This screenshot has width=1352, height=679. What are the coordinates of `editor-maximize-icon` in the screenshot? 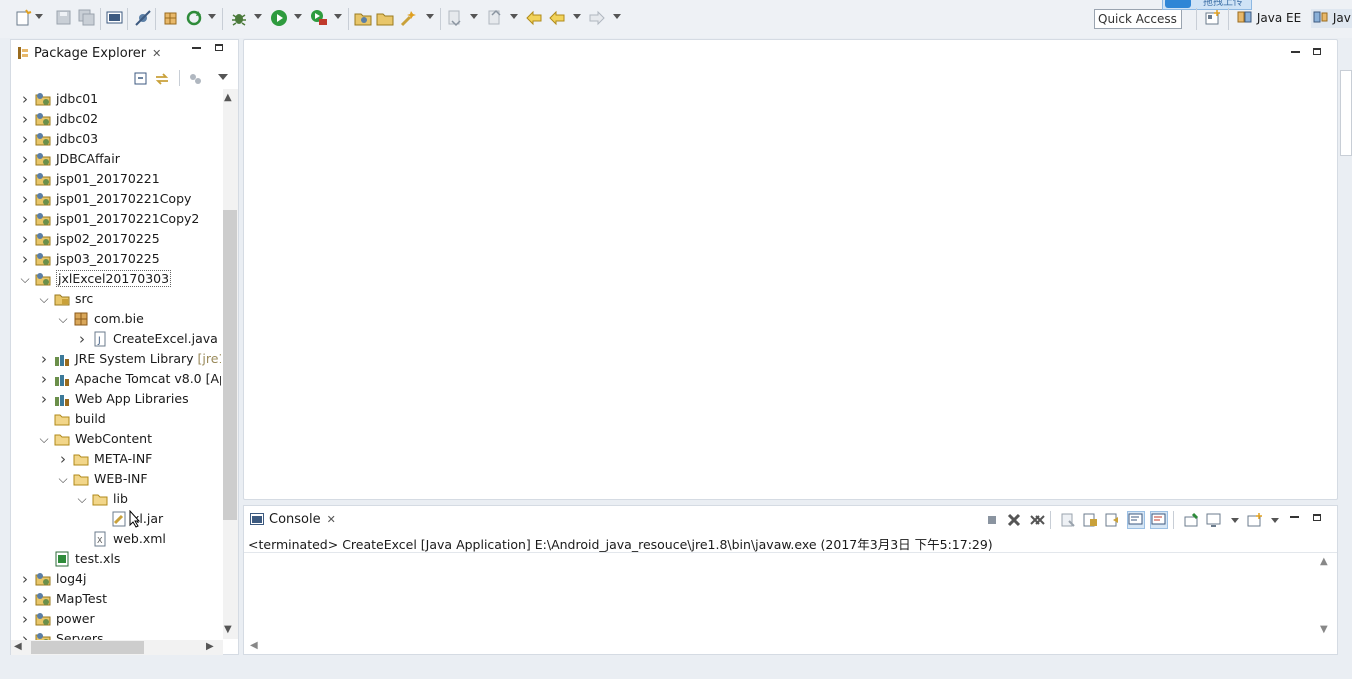 It's located at (1317, 51).